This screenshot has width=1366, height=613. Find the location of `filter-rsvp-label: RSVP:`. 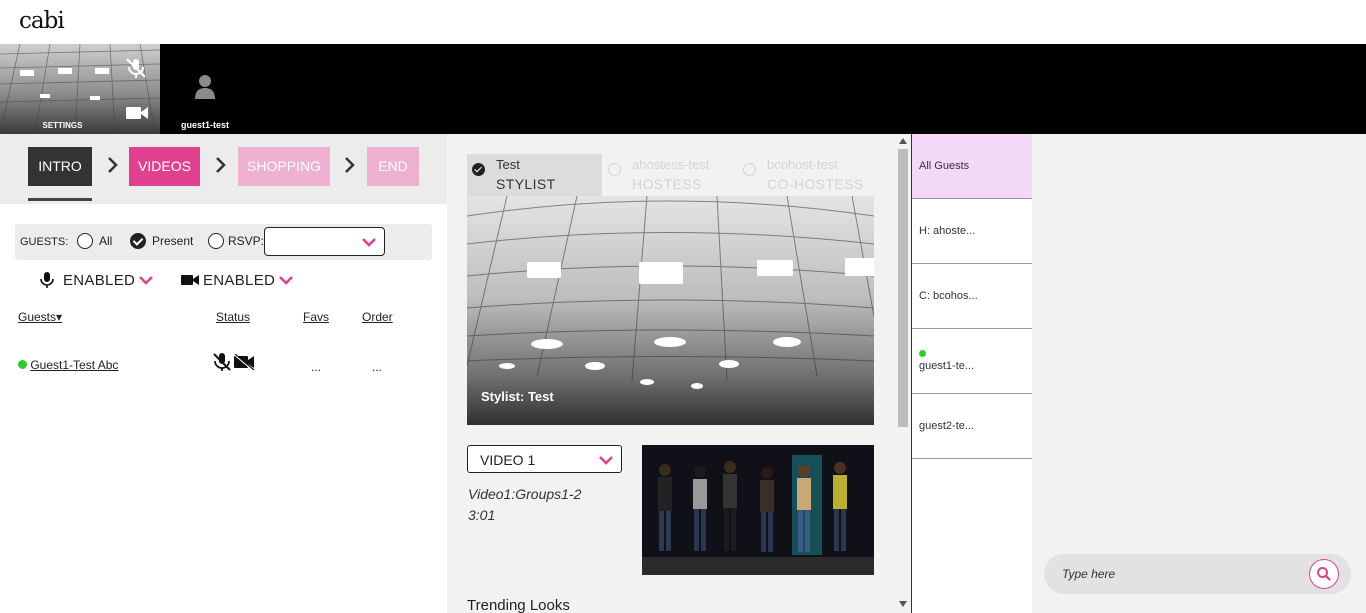

filter-rsvp-label: RSVP: is located at coordinates (246, 241).